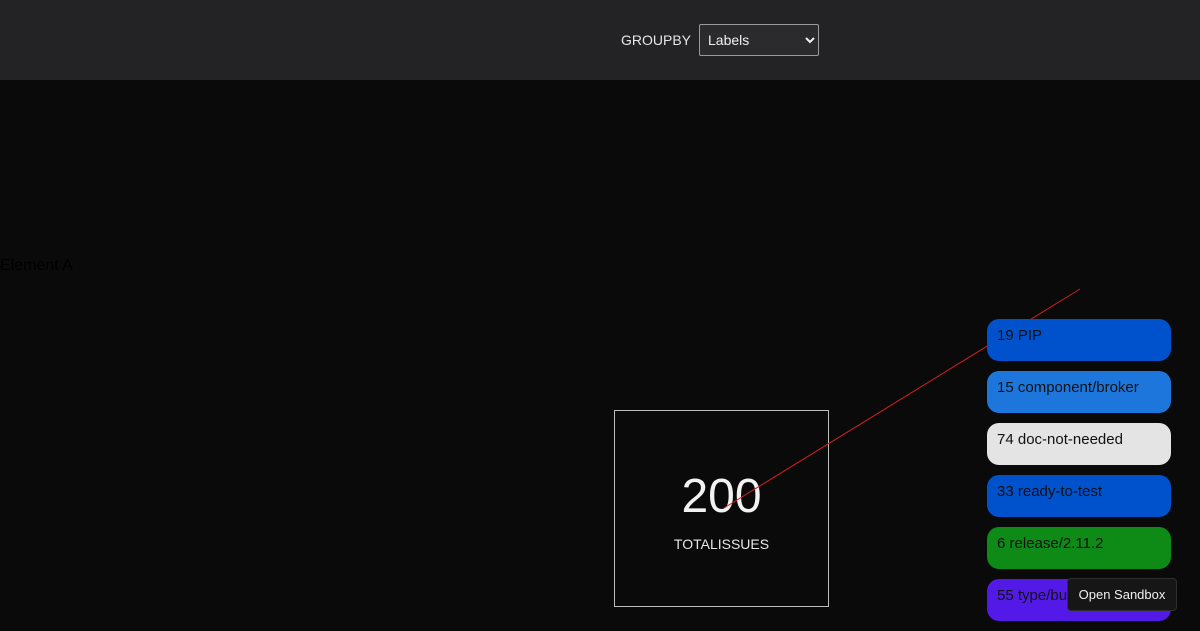  I want to click on total-issues-card: 200 TOTALISSUES, so click(721, 508).